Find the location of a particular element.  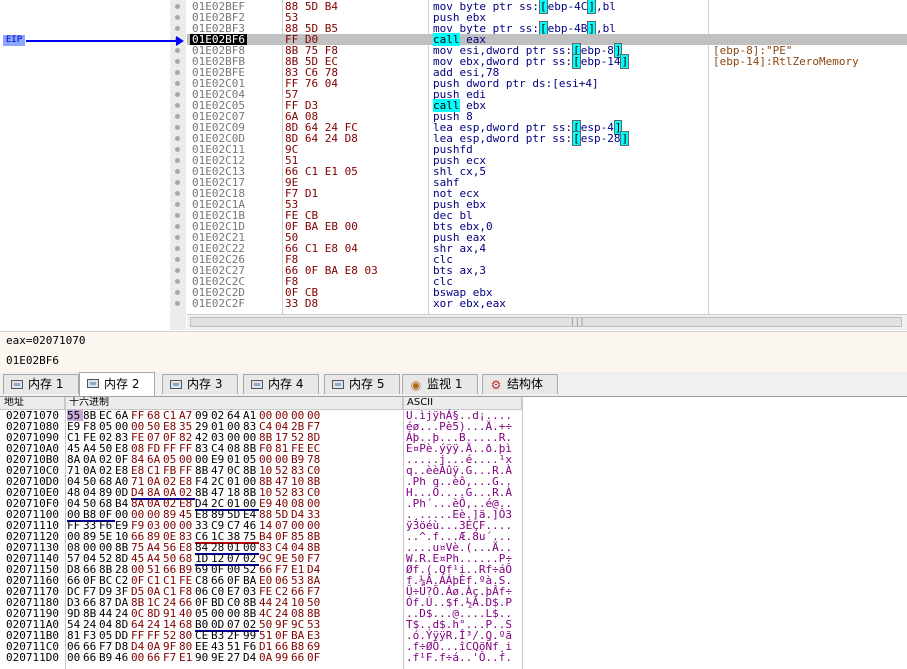

dump-byte: 27 is located at coordinates (235, 657).